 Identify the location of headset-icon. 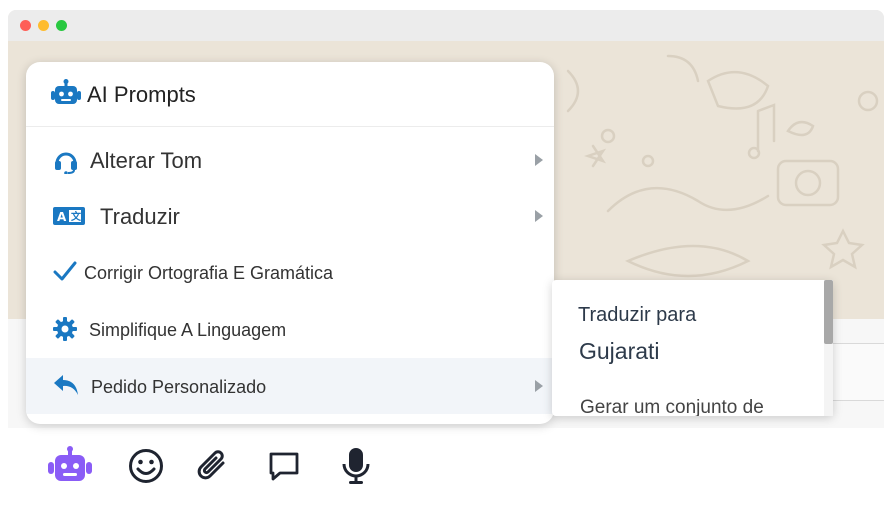
(66, 163).